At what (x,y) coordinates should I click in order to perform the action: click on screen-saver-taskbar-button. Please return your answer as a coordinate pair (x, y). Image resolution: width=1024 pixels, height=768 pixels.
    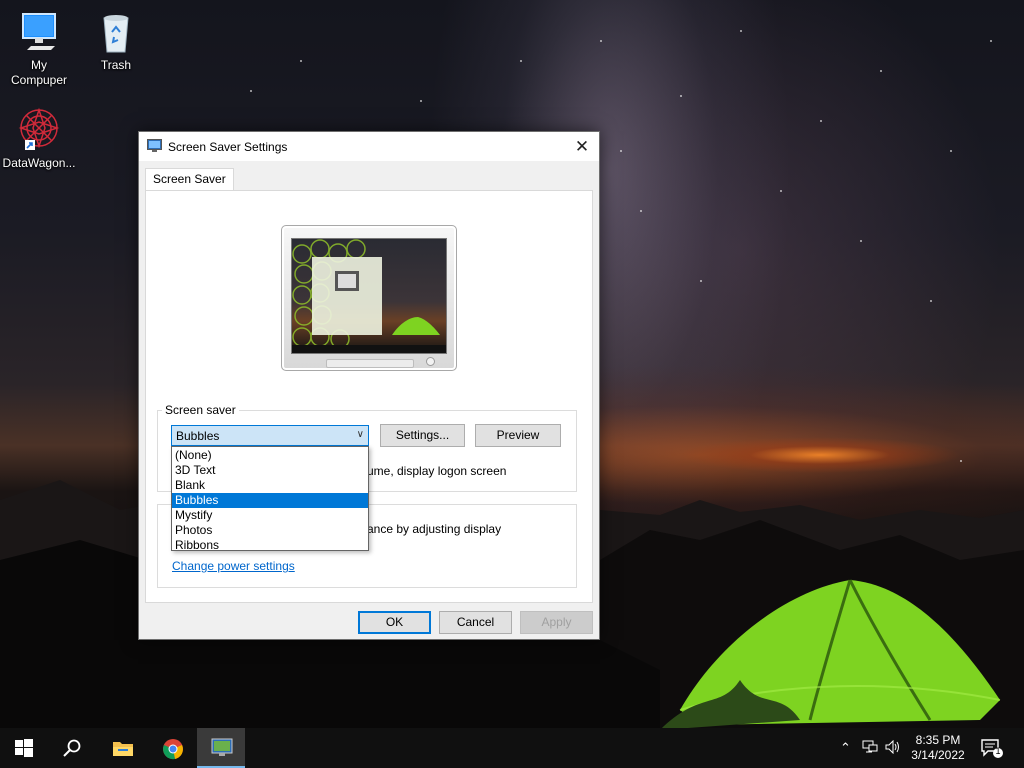
    Looking at the image, I should click on (221, 748).